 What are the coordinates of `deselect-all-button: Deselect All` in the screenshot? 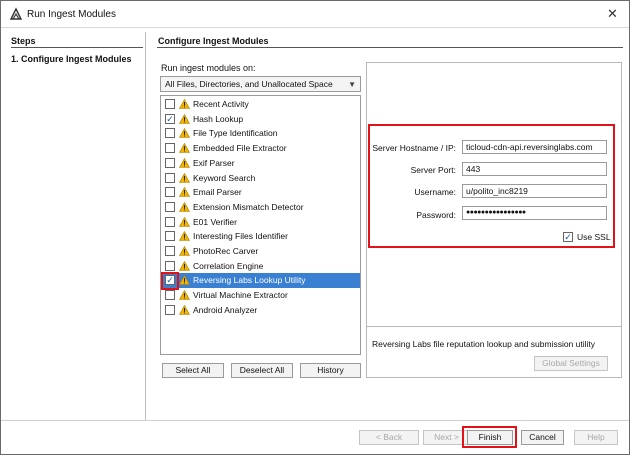 It's located at (262, 370).